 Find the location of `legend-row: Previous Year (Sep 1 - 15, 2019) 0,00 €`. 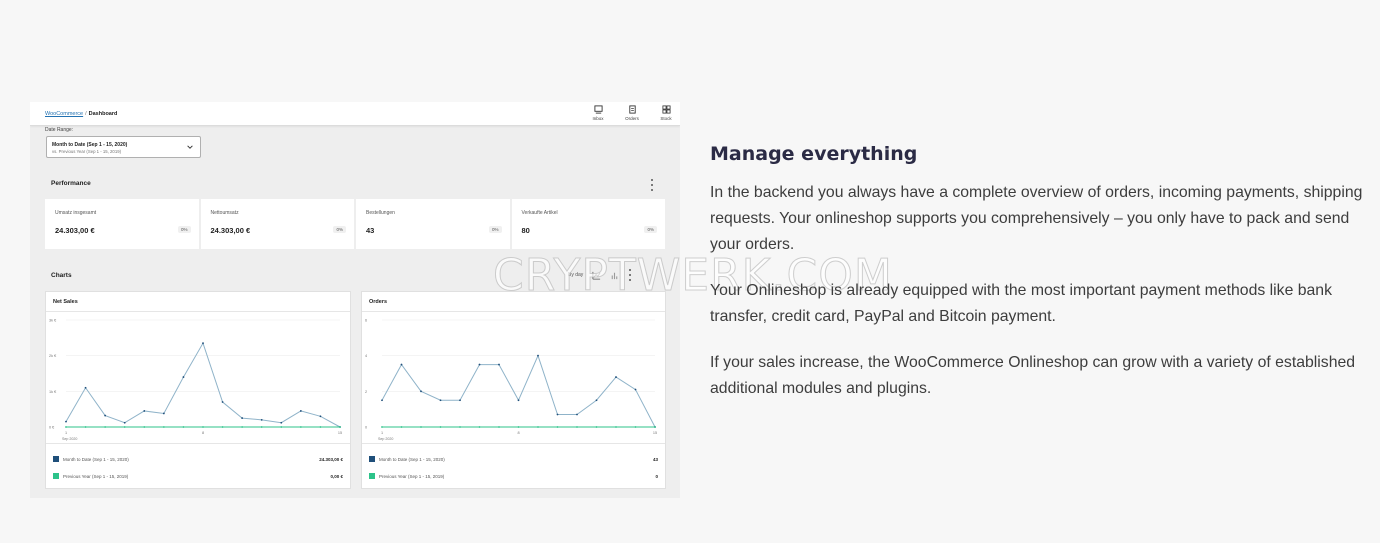

legend-row: Previous Year (Sep 1 - 15, 2019) 0,00 € is located at coordinates (198, 476).